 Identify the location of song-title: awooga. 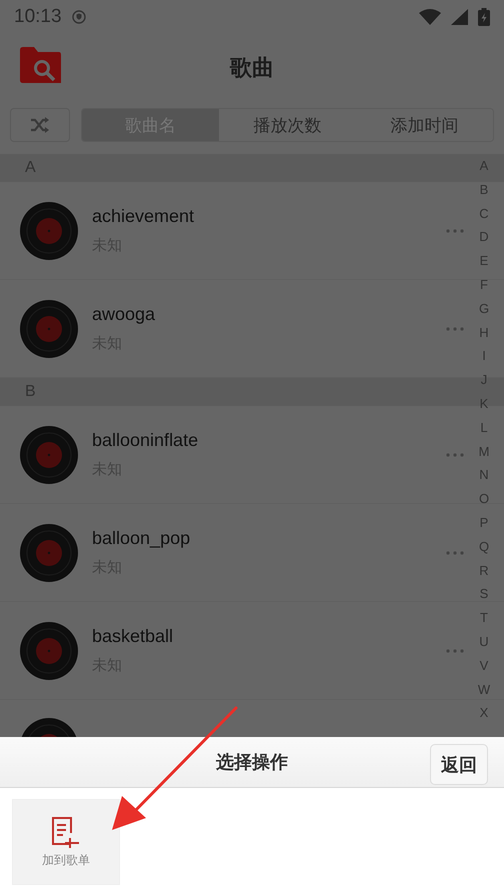
(124, 314).